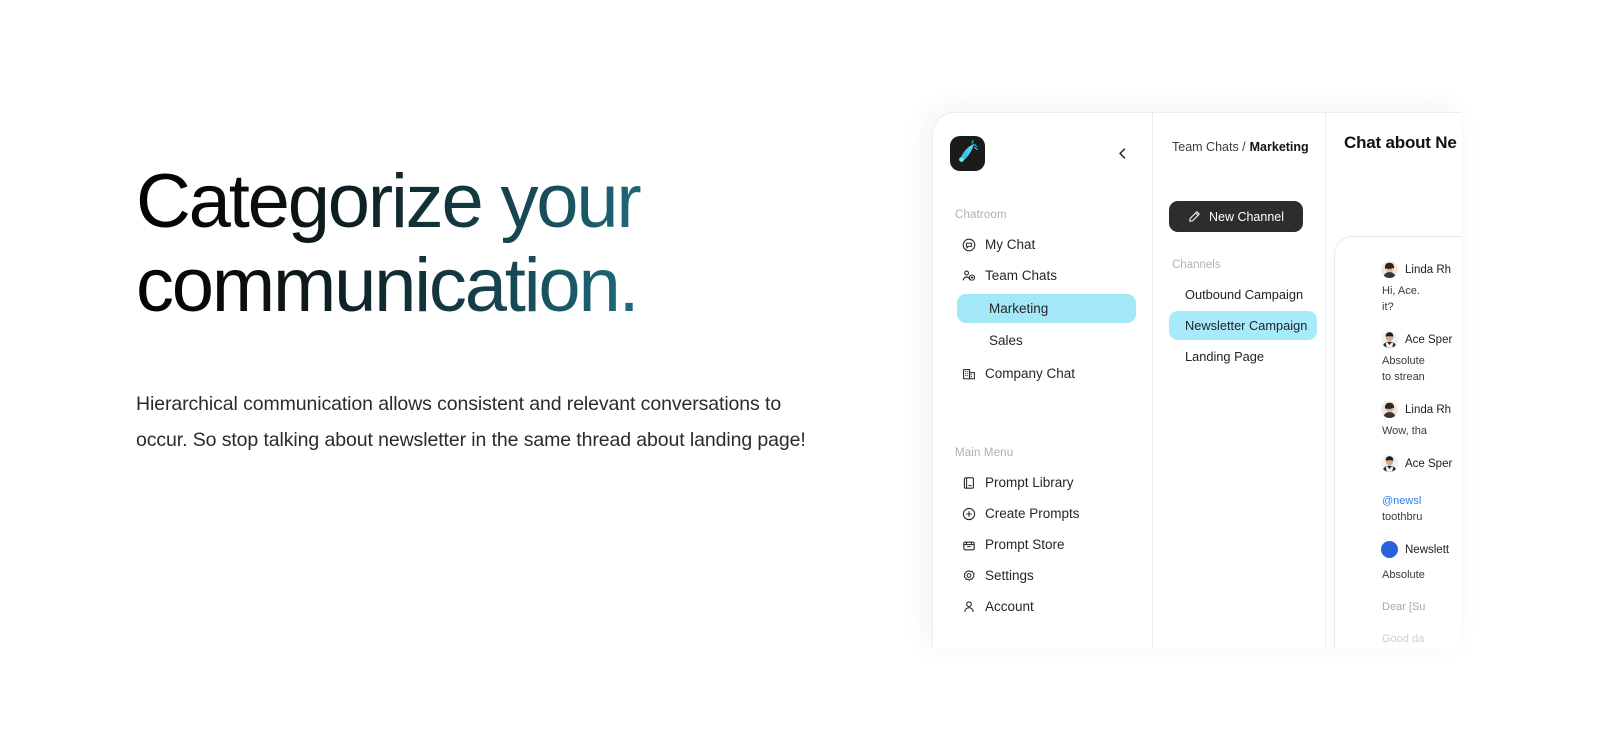  What do you see at coordinates (981, 215) in the screenshot?
I see `nav-group-label-chatroom: Chatroom` at bounding box center [981, 215].